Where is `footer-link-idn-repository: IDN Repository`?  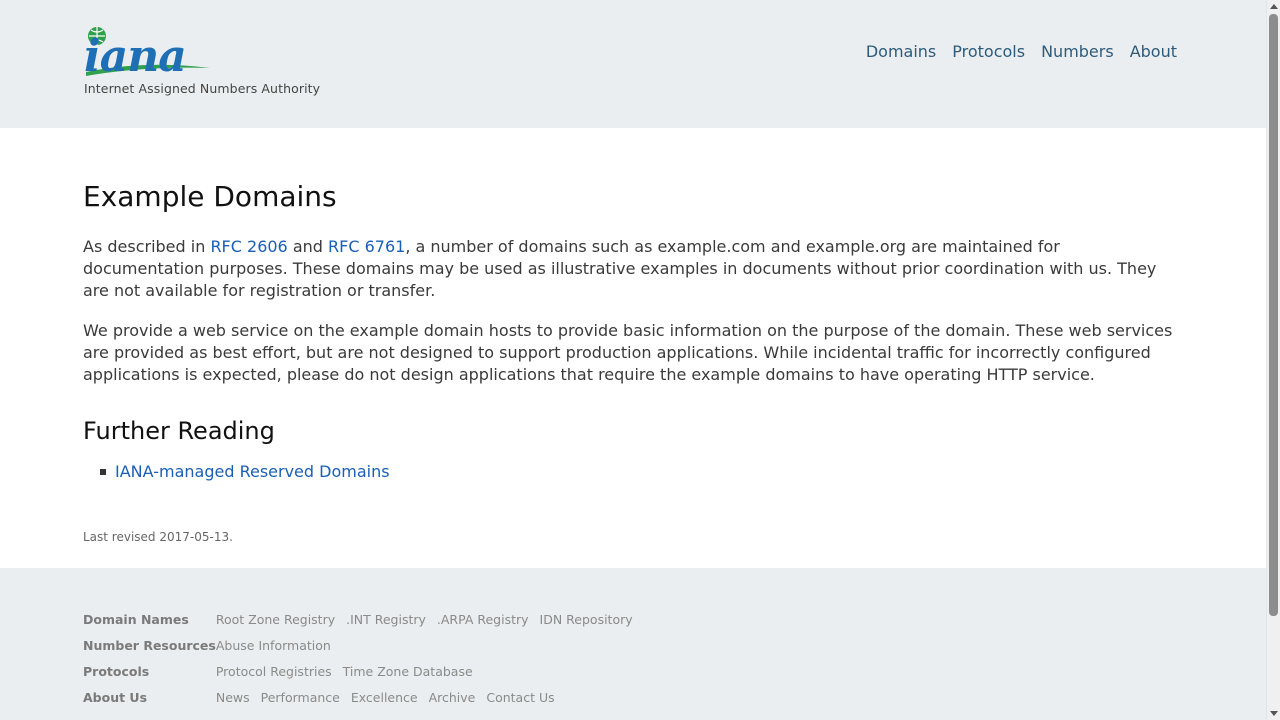
footer-link-idn-repository: IDN Repository is located at coordinates (586, 619).